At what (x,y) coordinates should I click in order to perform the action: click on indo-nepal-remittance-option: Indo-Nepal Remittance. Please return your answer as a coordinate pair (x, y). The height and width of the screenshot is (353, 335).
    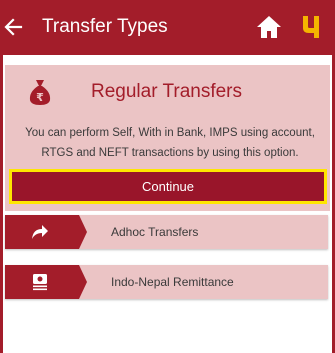
    Looking at the image, I should click on (166, 282).